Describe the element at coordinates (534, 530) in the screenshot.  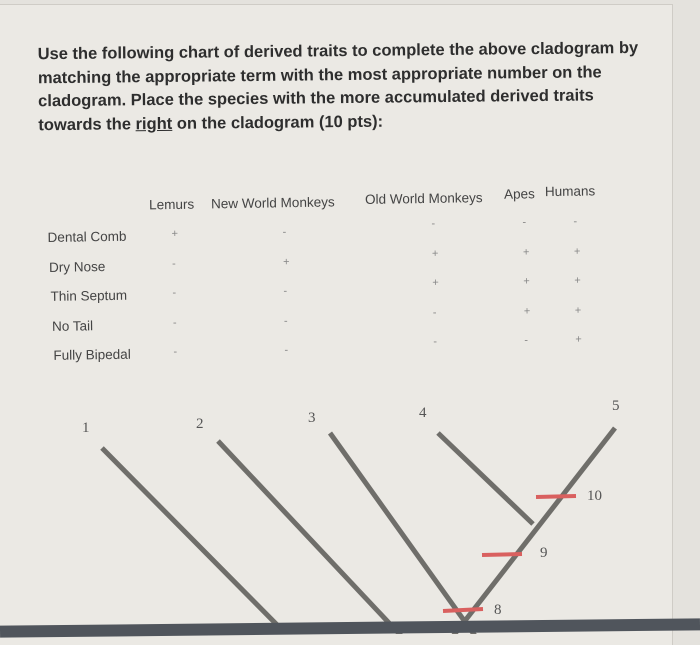
I see `trunk` at that location.